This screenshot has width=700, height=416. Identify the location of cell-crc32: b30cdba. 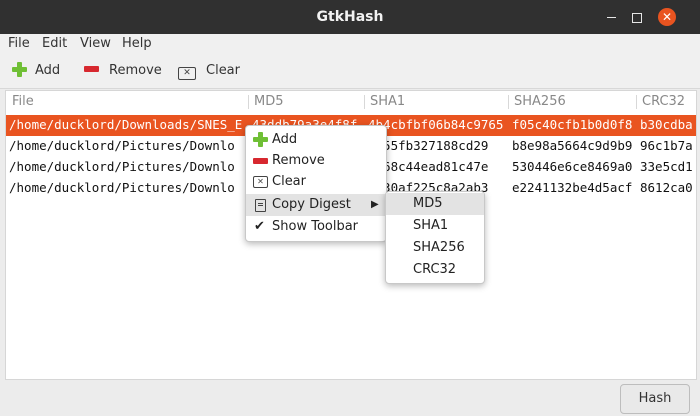
(666, 124).